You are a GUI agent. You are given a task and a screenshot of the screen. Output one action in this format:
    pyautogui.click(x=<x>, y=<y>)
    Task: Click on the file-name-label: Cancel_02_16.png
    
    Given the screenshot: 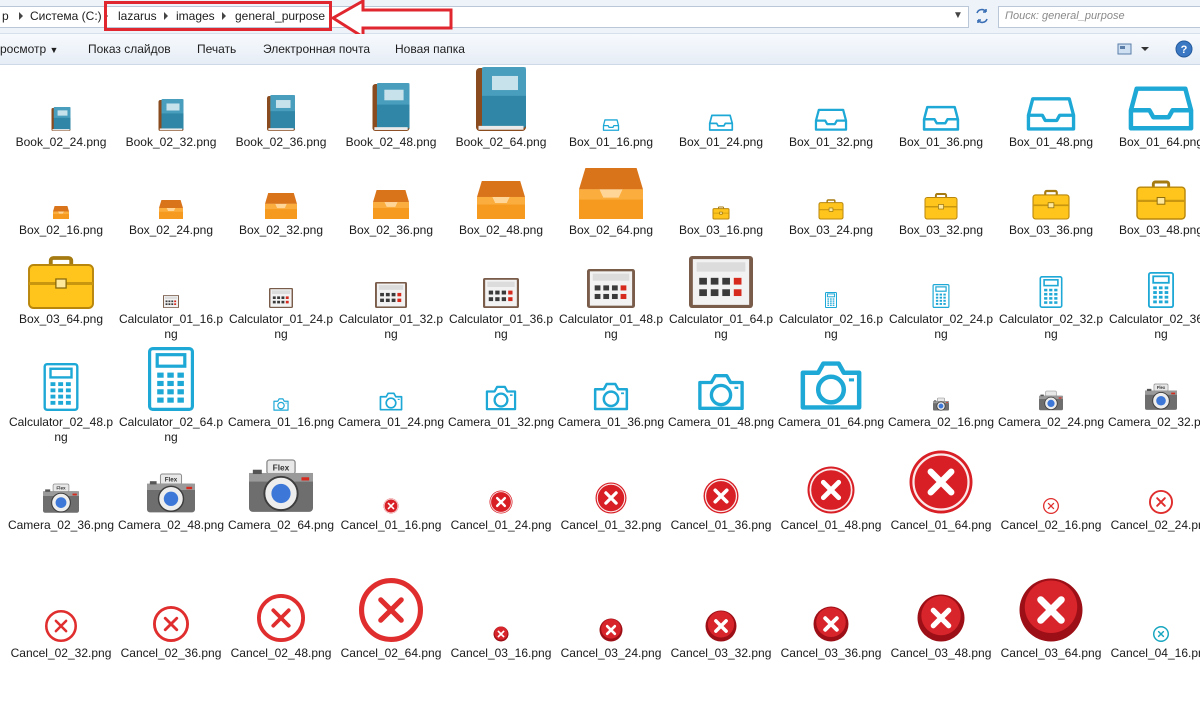 What is the action you would take?
    pyautogui.click(x=1051, y=525)
    